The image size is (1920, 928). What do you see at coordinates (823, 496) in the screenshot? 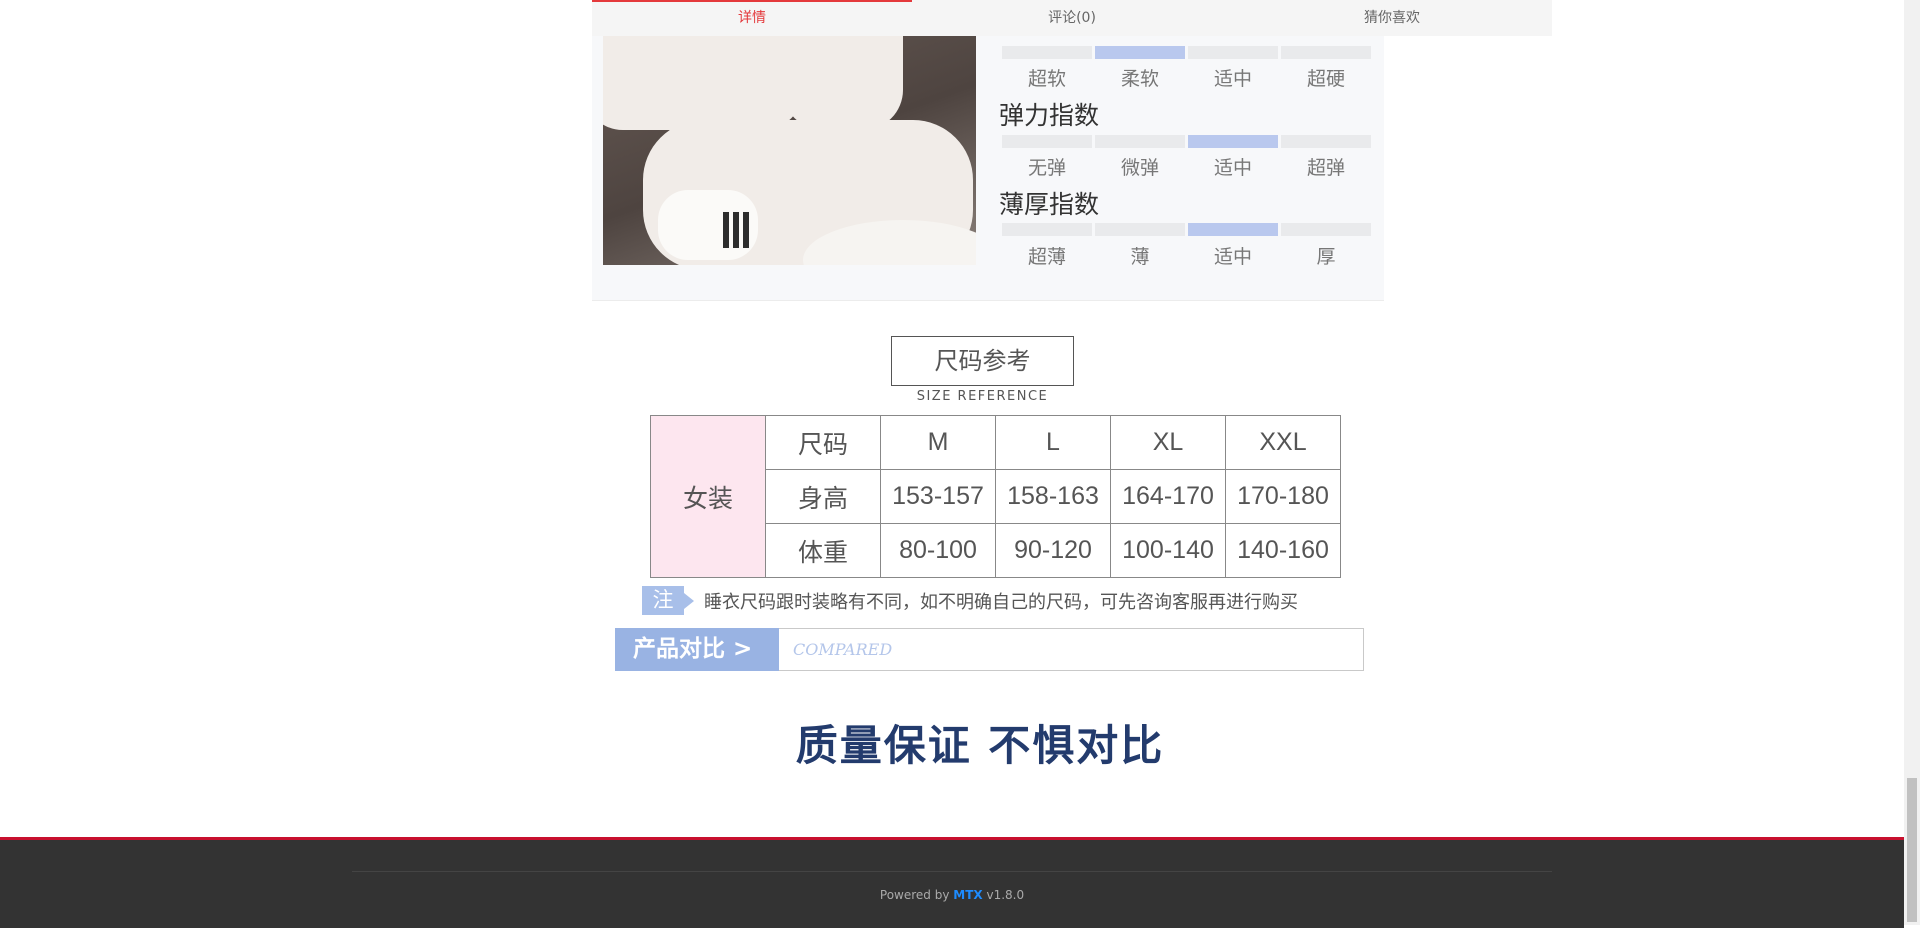
I see `table-cell: 身高` at bounding box center [823, 496].